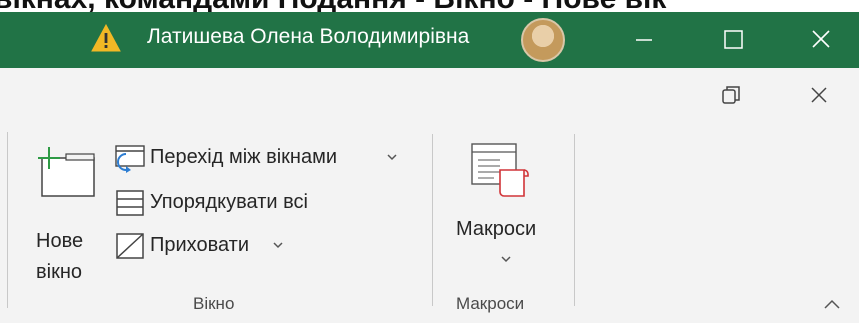 The width and height of the screenshot is (859, 323). Describe the element at coordinates (496, 229) in the screenshot. I see `macros-label: Макроси` at that location.